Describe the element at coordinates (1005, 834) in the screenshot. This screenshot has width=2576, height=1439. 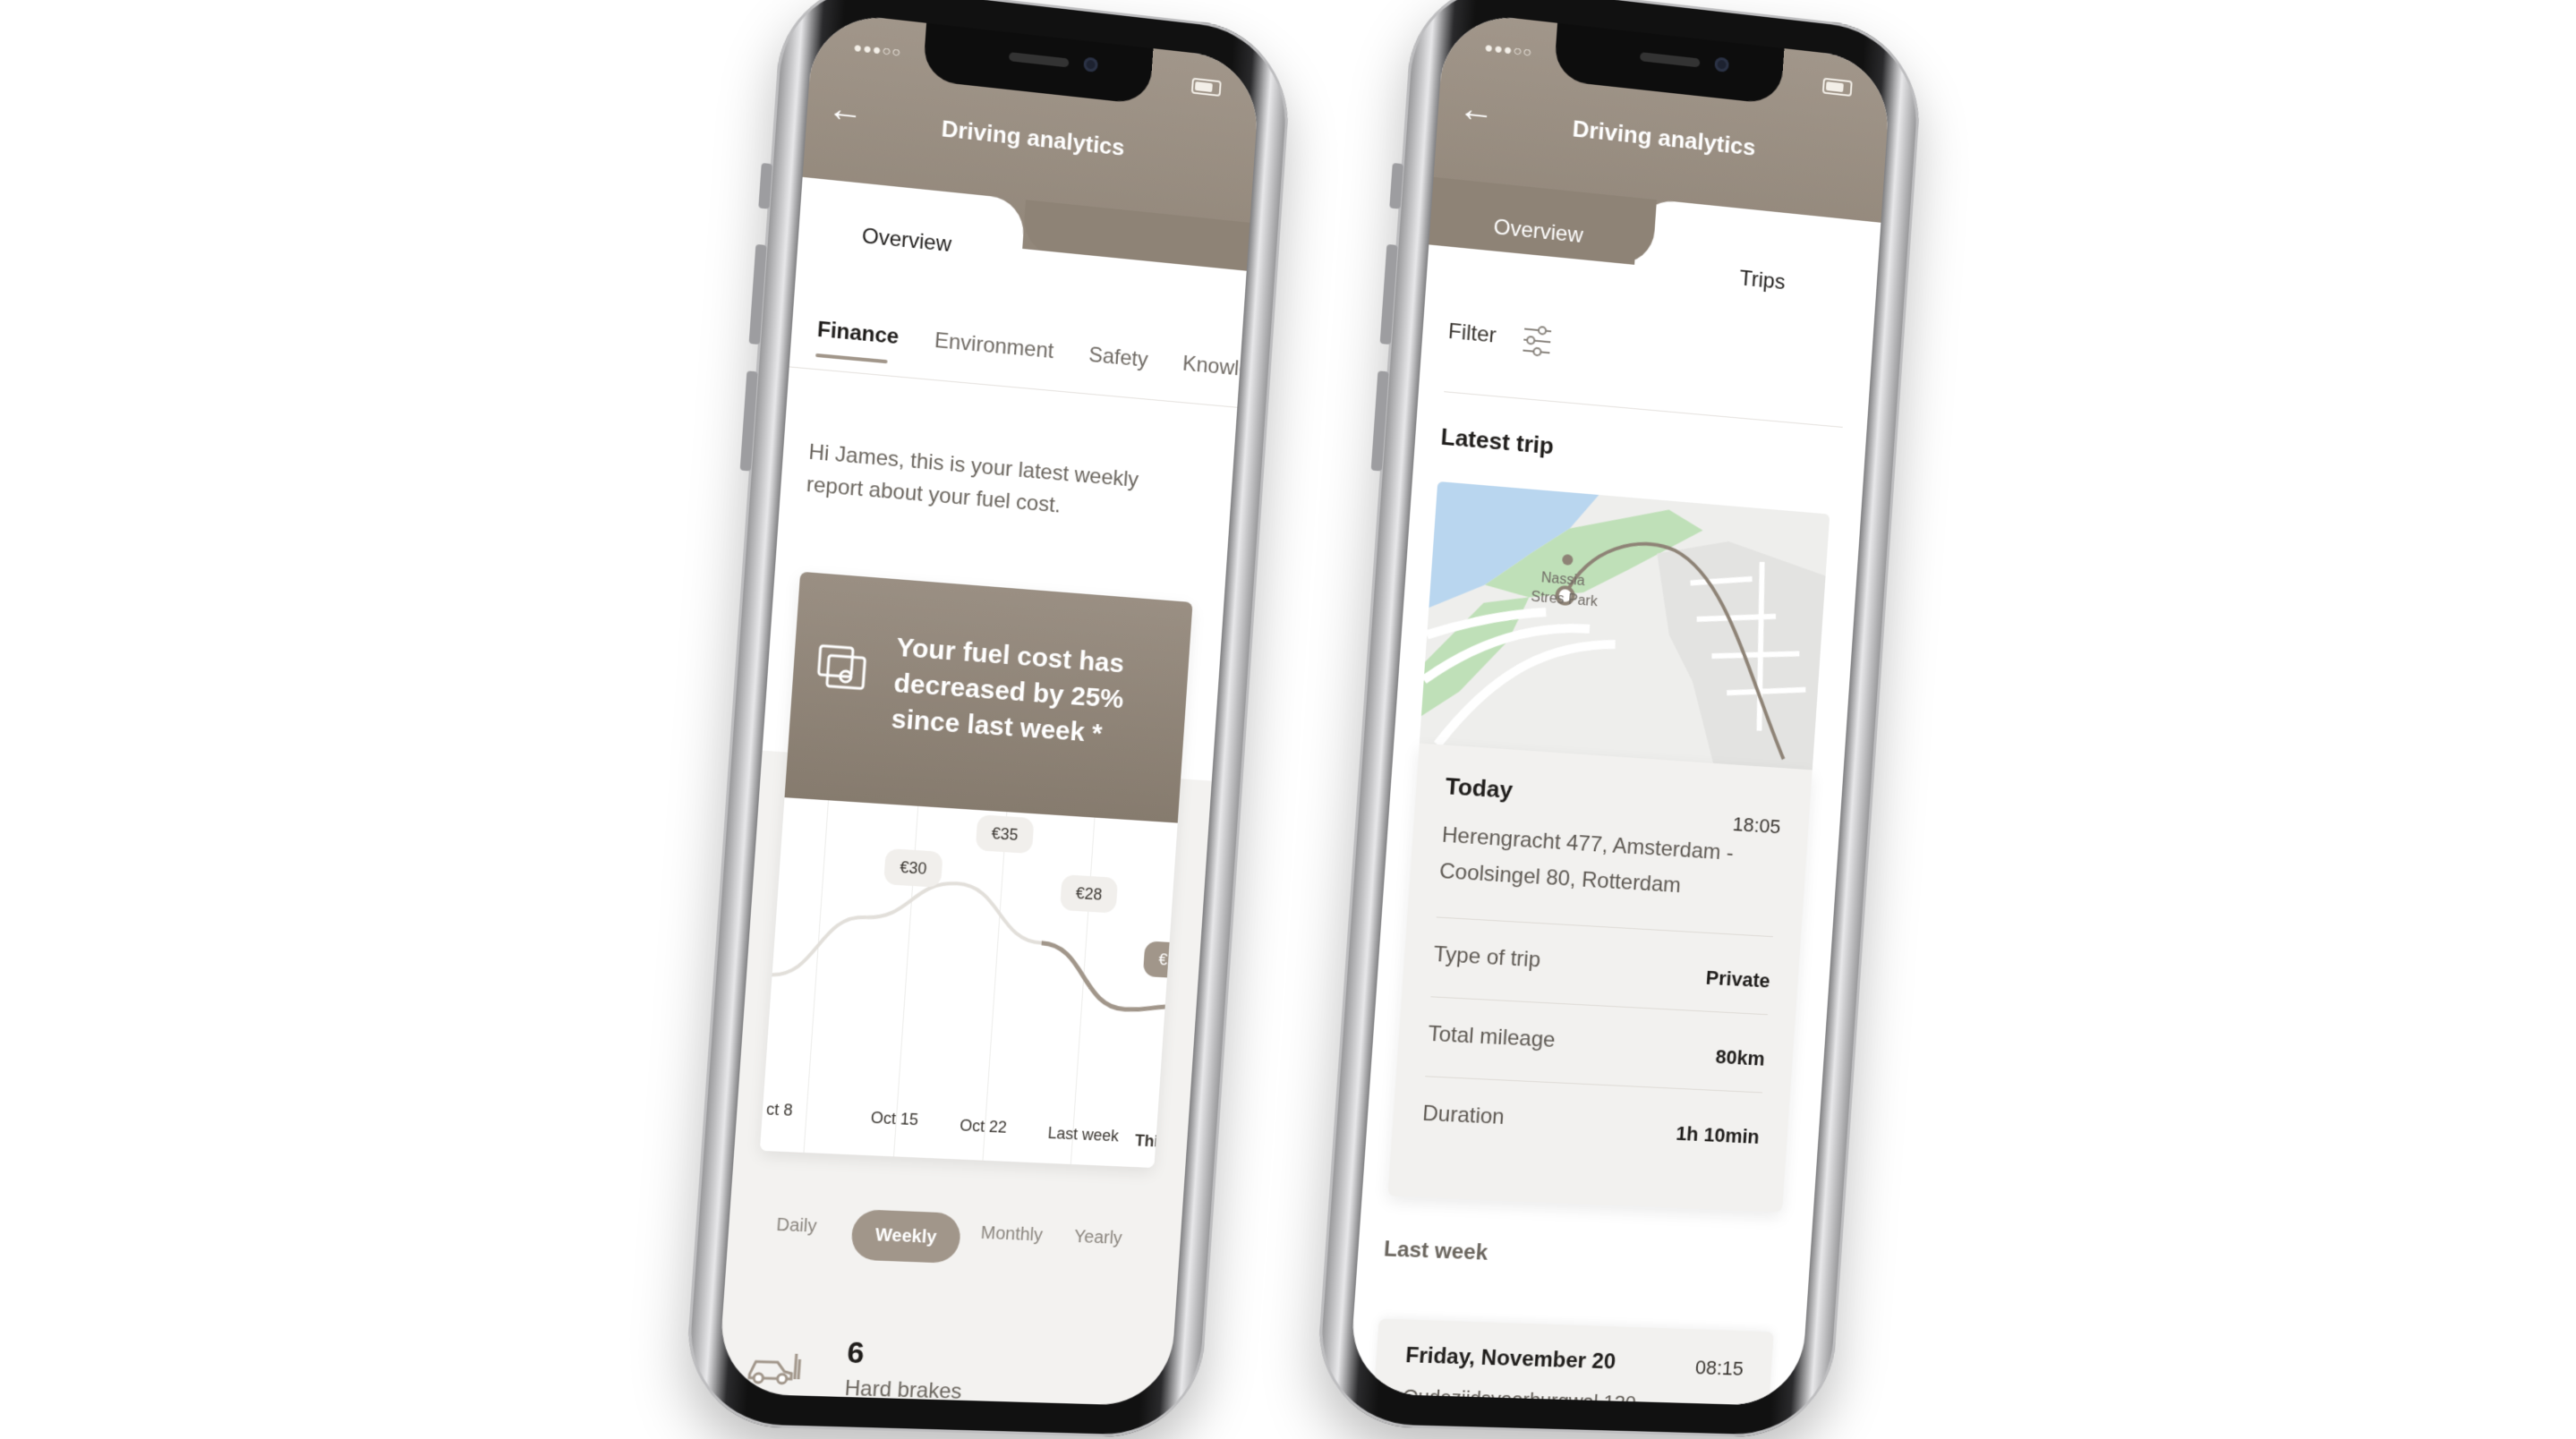
I see `value-badge: €35` at that location.